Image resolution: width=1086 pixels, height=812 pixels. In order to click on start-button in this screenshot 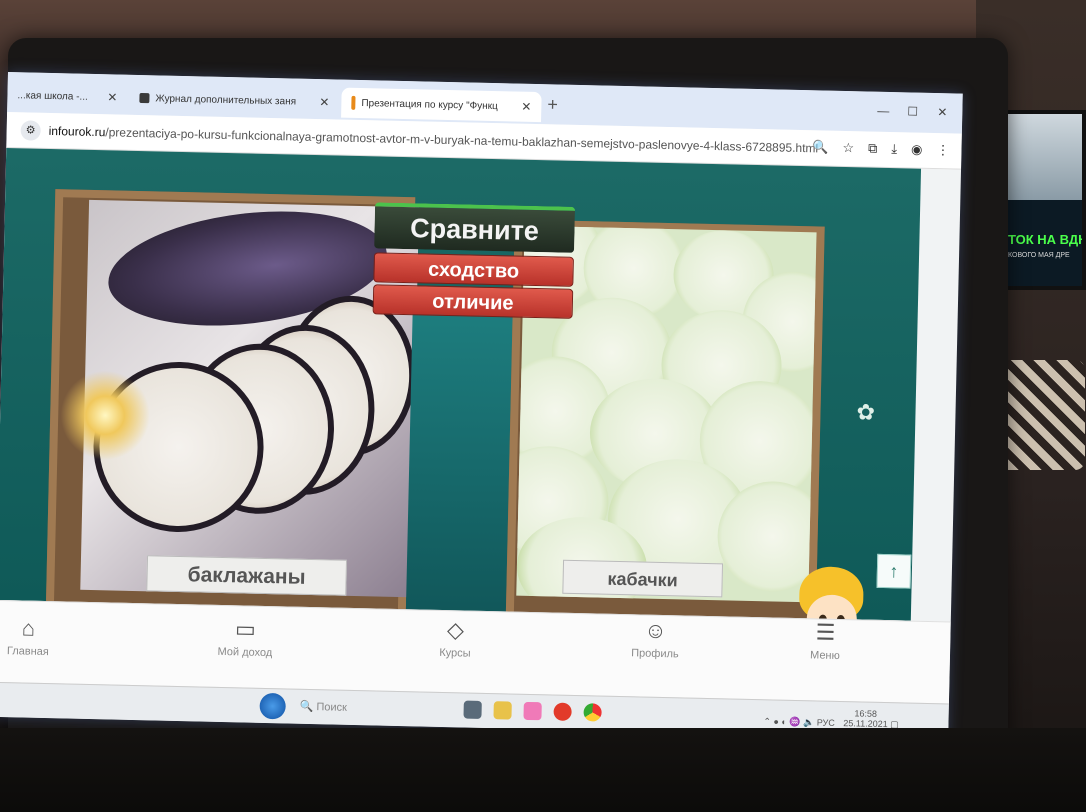, I will do `click(272, 706)`.